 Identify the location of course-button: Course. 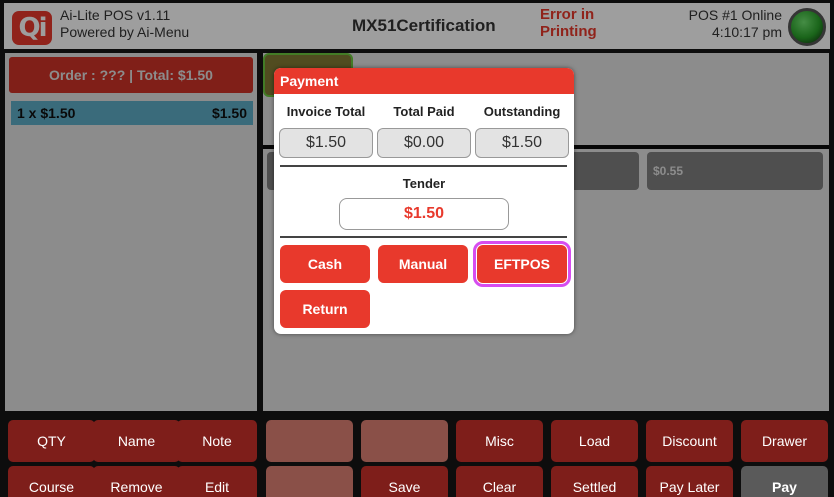
(51, 481).